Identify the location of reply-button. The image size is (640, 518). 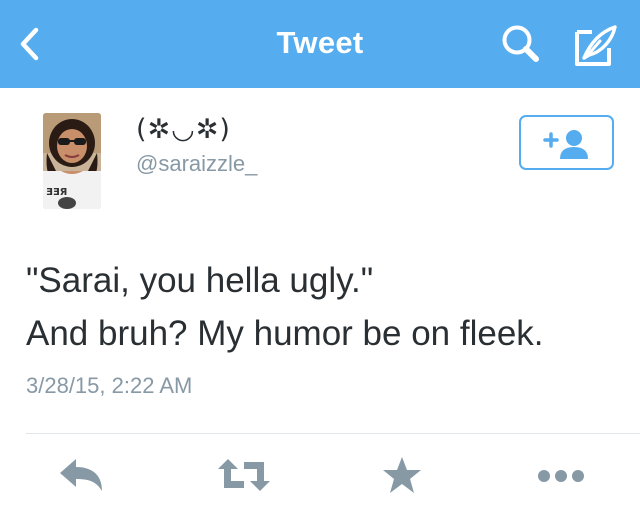
(82, 475).